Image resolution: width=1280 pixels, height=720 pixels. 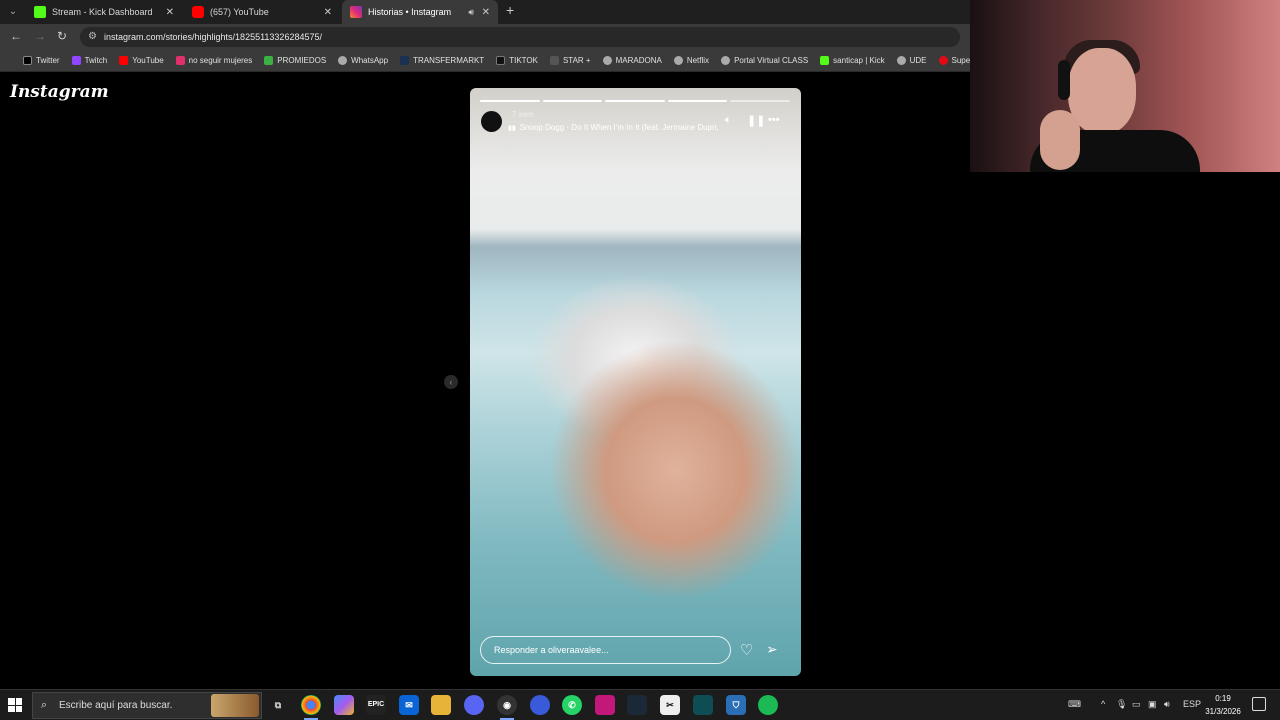 What do you see at coordinates (510, 10) in the screenshot?
I see `new-tab-icon: +` at bounding box center [510, 10].